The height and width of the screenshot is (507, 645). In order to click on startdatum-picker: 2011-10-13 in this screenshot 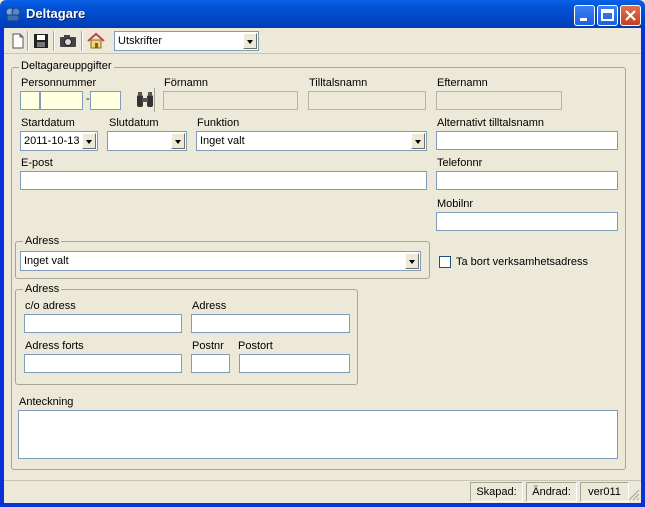, I will do `click(59, 141)`.